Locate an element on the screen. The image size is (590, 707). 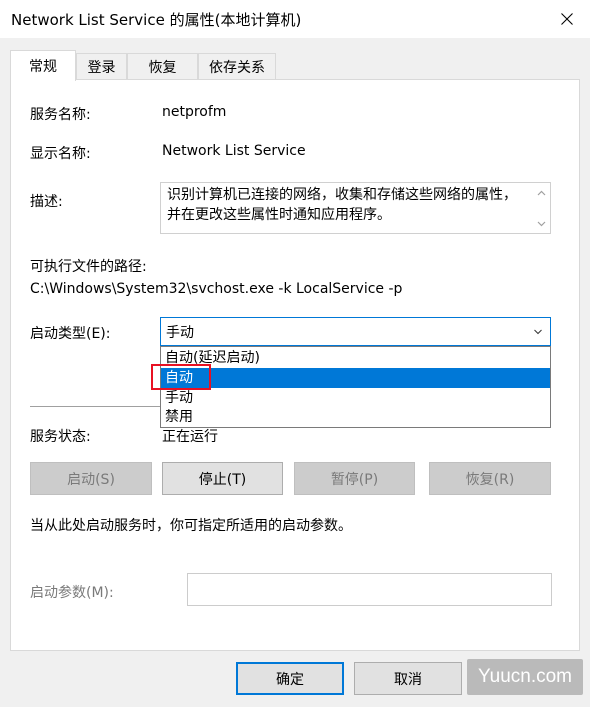
tab-general-label: 常规 is located at coordinates (43, 67).